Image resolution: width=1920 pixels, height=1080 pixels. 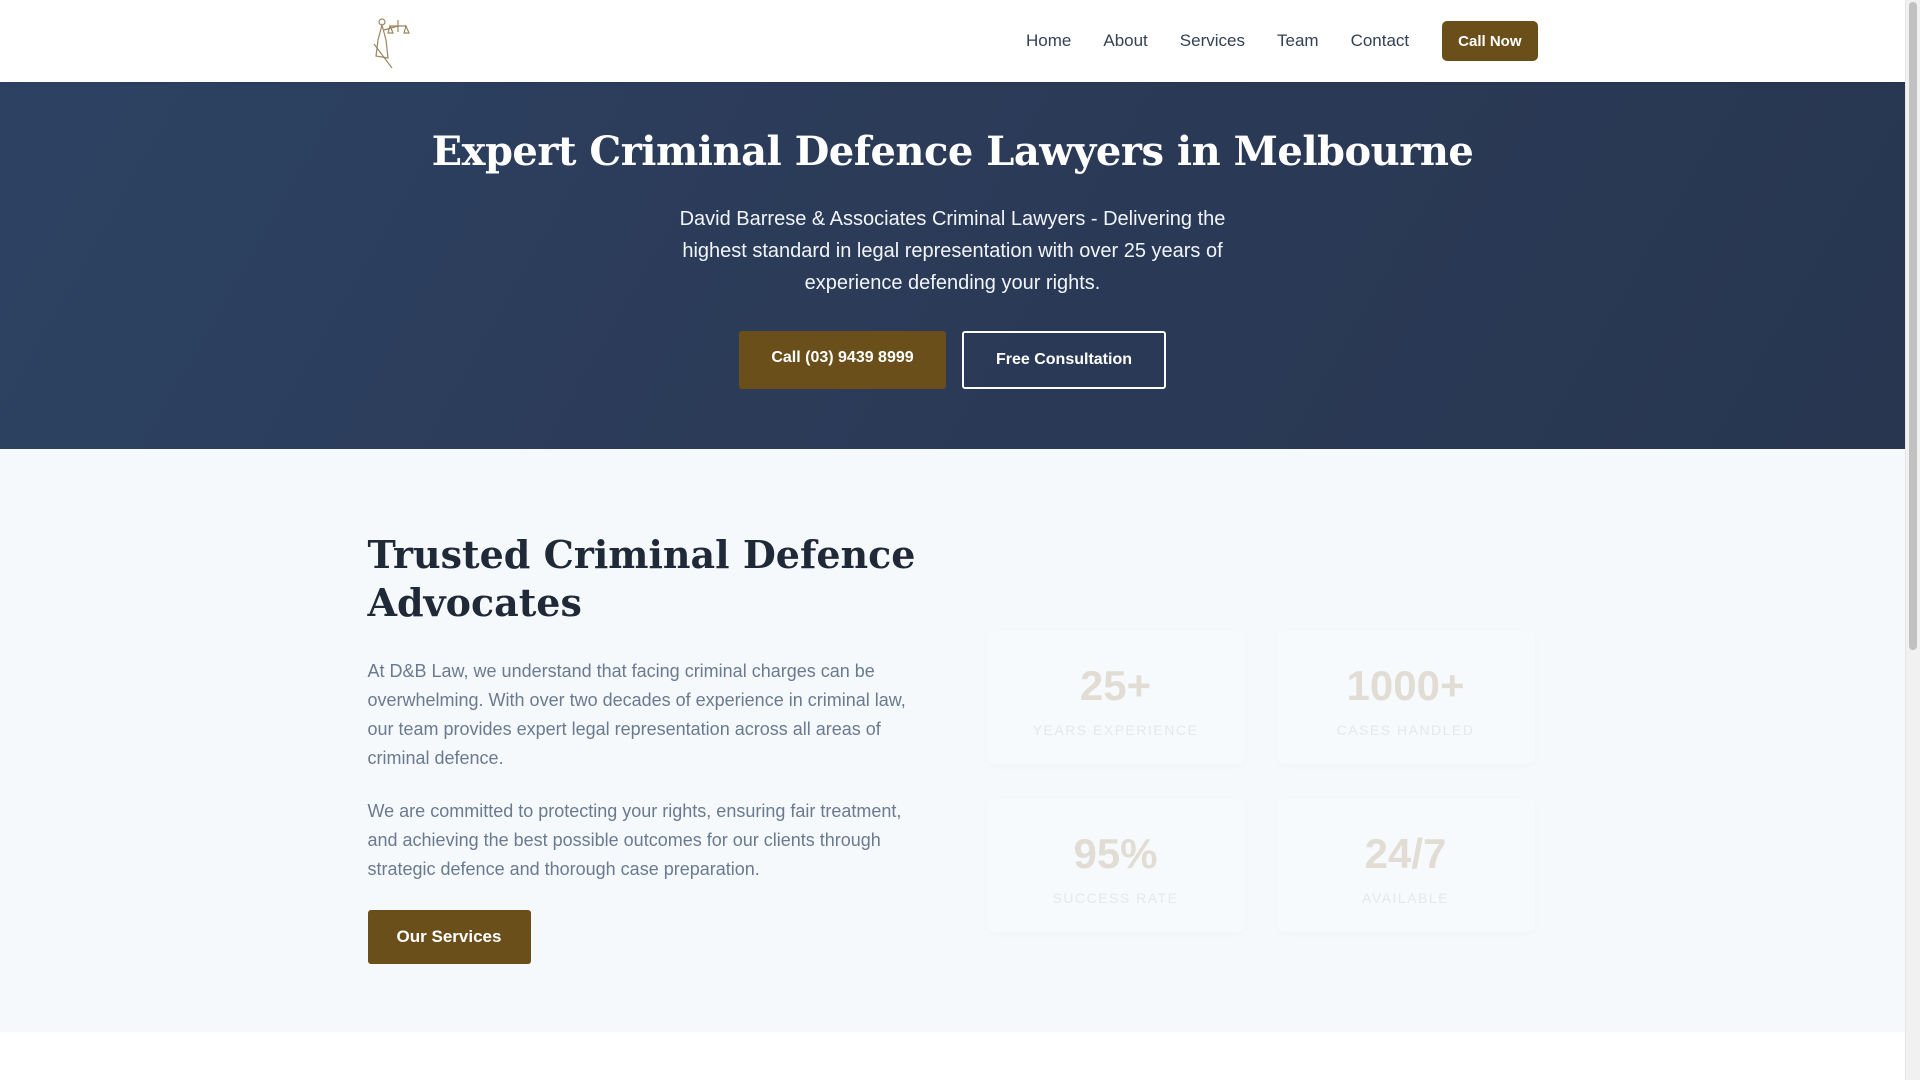 What do you see at coordinates (1115, 730) in the screenshot?
I see `stat-label: YEARS EXPERIENCE` at bounding box center [1115, 730].